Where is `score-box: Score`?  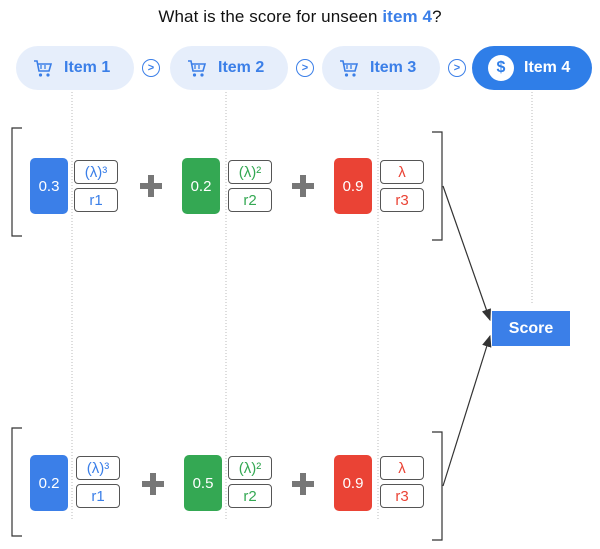
score-box: Score is located at coordinates (531, 328).